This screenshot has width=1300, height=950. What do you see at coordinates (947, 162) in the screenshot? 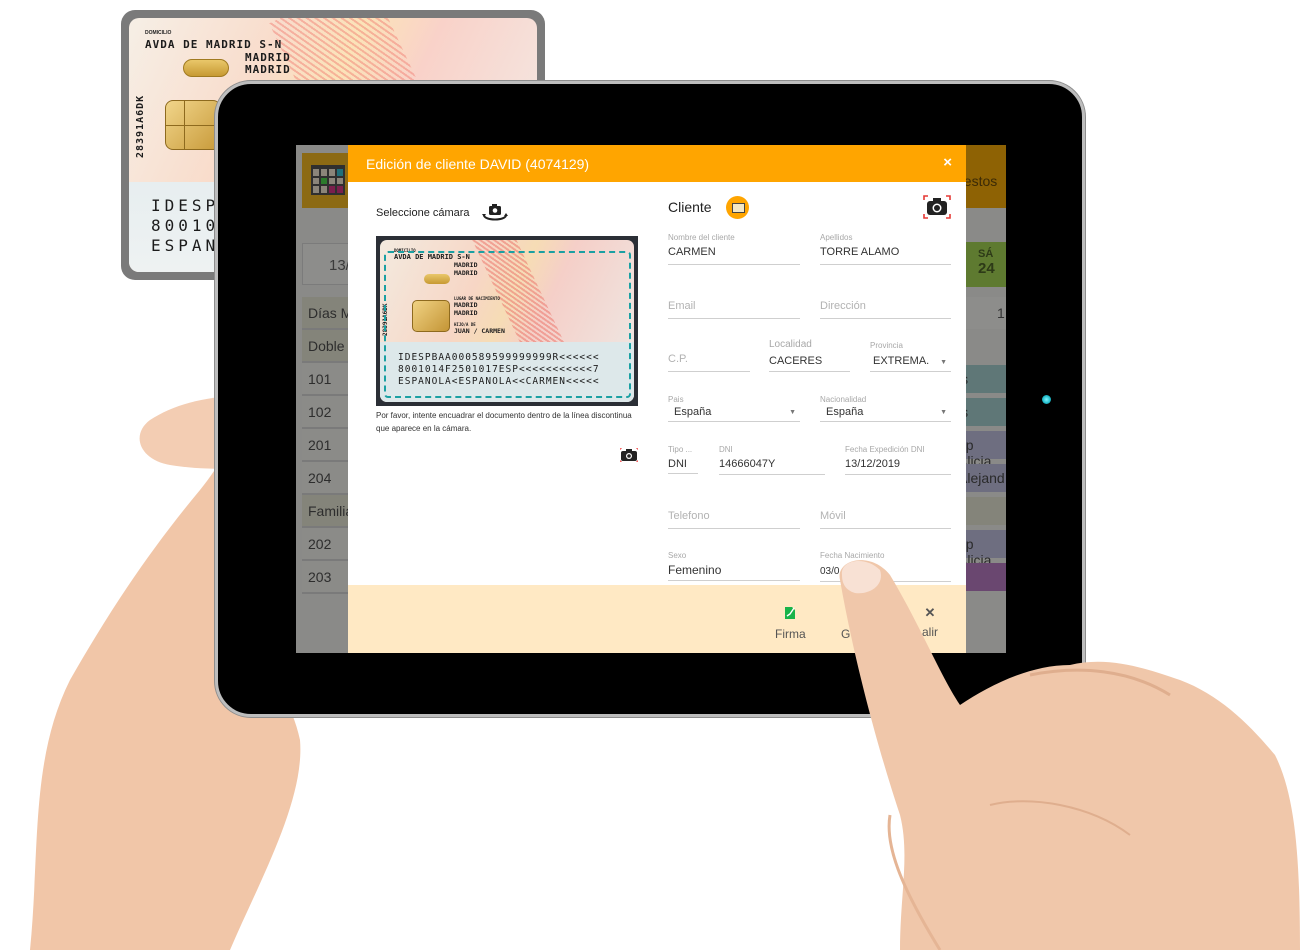
I see `close-button: ×` at bounding box center [947, 162].